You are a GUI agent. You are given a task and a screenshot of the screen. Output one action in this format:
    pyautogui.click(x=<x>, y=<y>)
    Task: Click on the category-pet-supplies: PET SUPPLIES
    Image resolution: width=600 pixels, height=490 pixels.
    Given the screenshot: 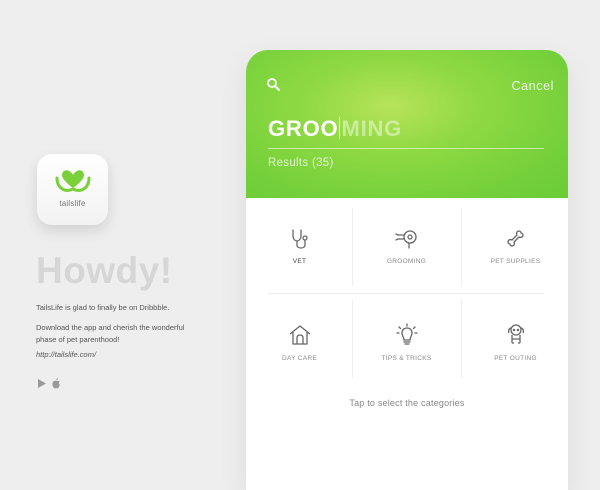 What is the action you would take?
    pyautogui.click(x=515, y=245)
    